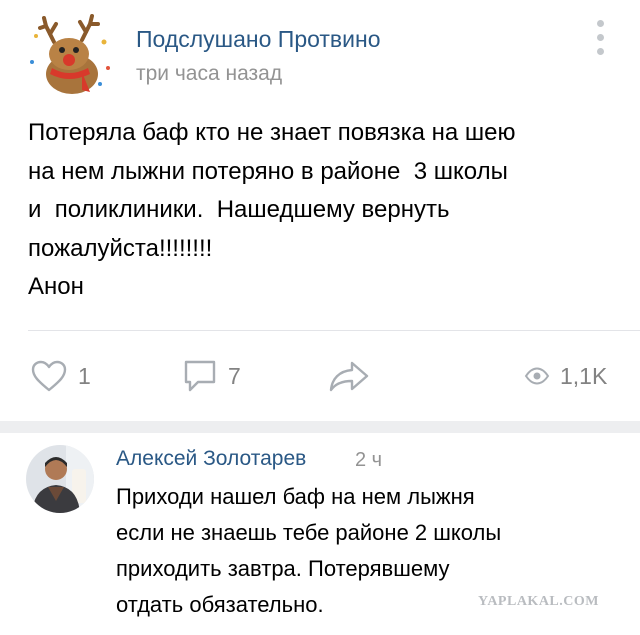  I want to click on like-button: 1, so click(60, 376).